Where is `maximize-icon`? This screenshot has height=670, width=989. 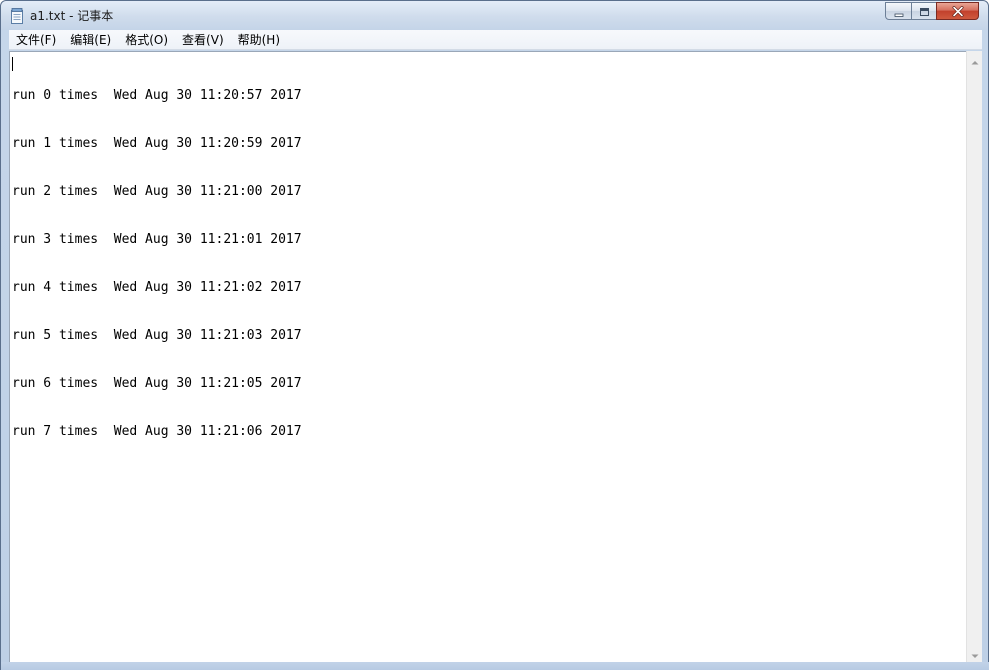 maximize-icon is located at coordinates (924, 11).